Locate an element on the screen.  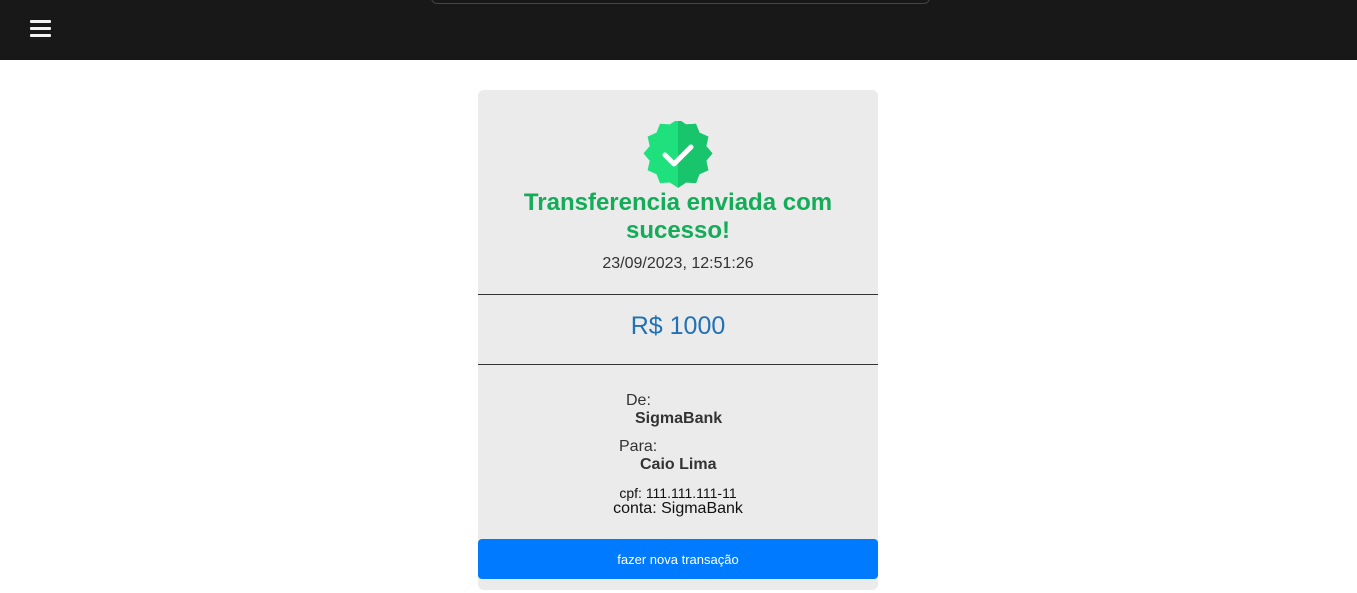
menu-bar-middle is located at coordinates (40, 28).